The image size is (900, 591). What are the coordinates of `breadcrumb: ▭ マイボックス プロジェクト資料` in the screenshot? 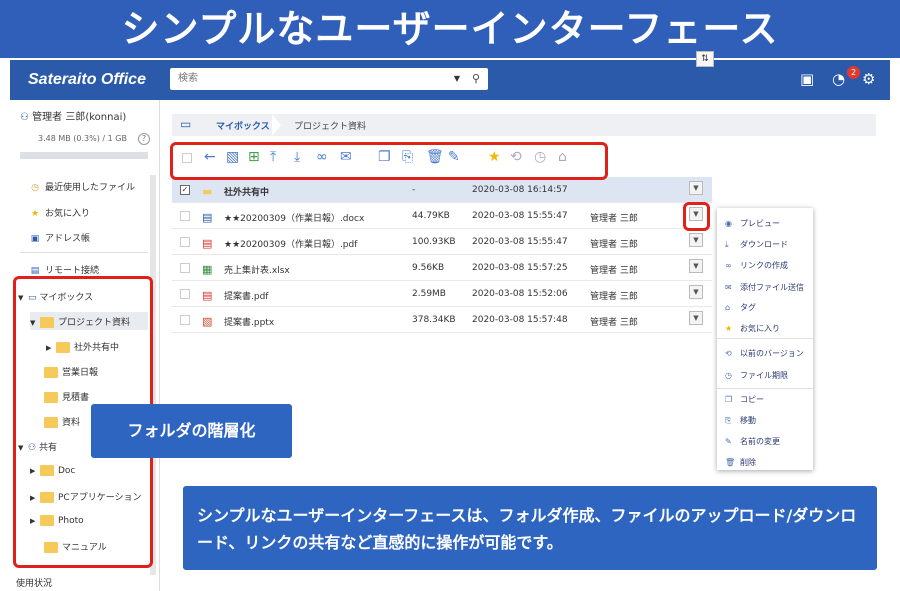 It's located at (524, 125).